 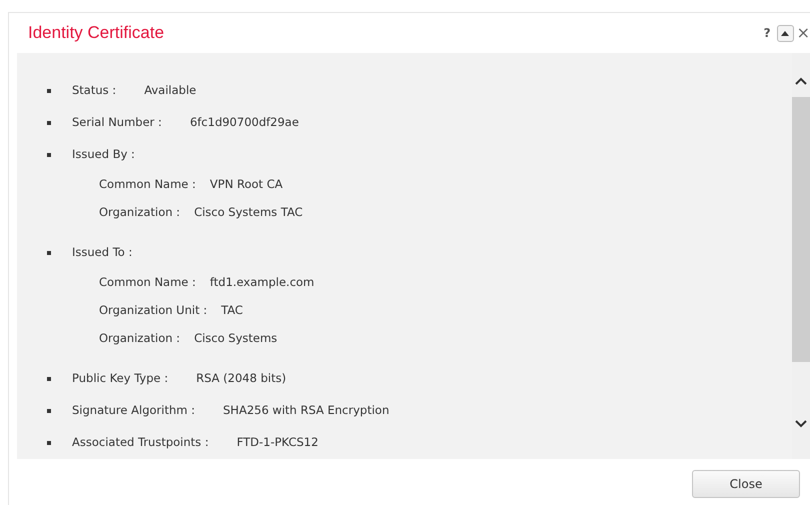 What do you see at coordinates (153, 311) in the screenshot?
I see `field-label: Organization Unit :` at bounding box center [153, 311].